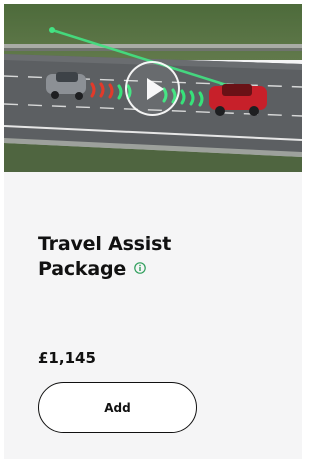  I want to click on info-icon, so click(140, 268).